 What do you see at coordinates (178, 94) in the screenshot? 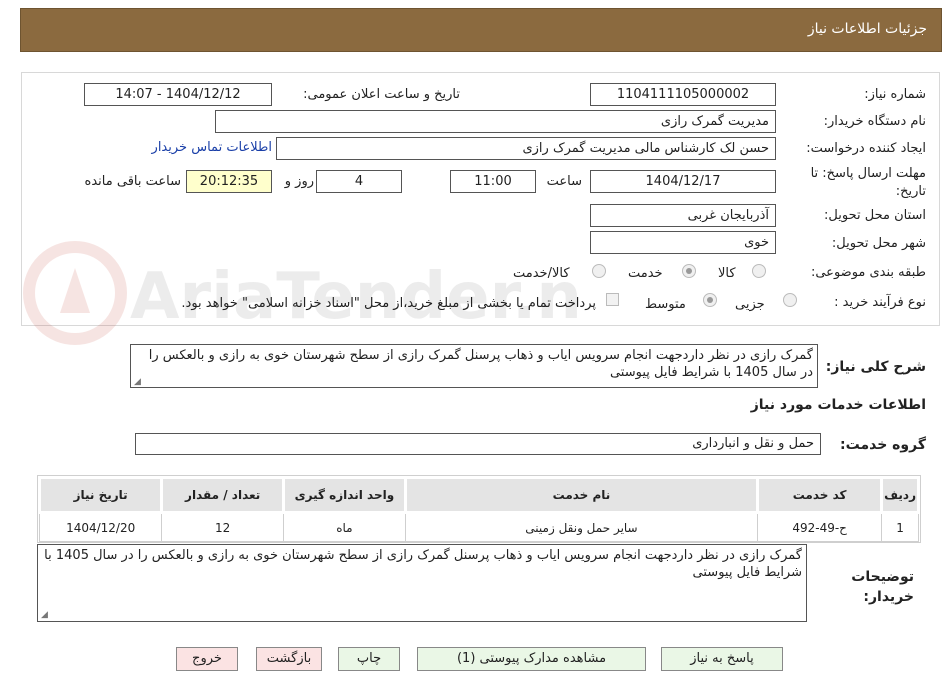
I see `announce-field: 1404/12/12 - 14:07` at bounding box center [178, 94].